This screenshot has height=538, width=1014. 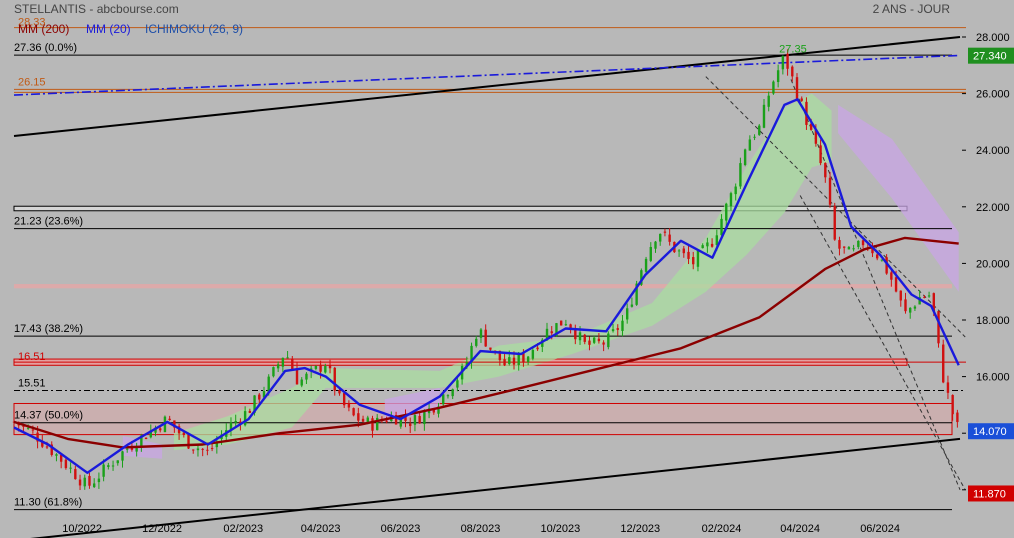 I want to click on y-tick-label: 28.000, so click(x=993, y=38).